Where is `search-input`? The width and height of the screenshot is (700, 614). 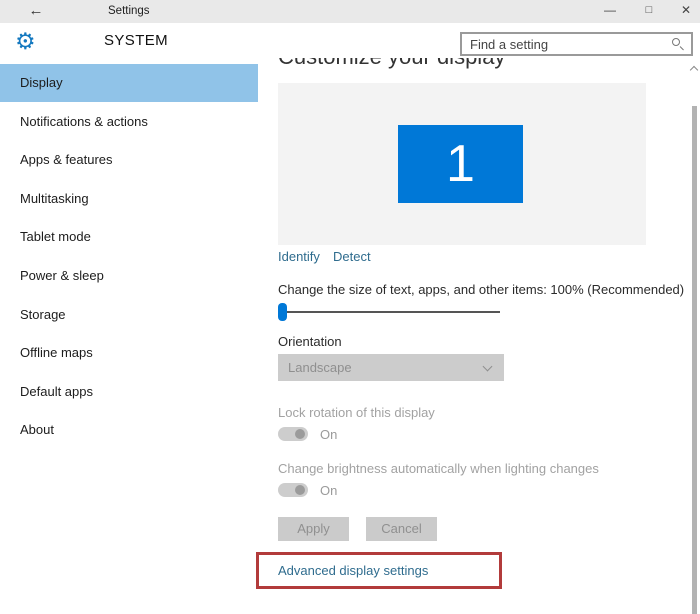 search-input is located at coordinates (564, 44).